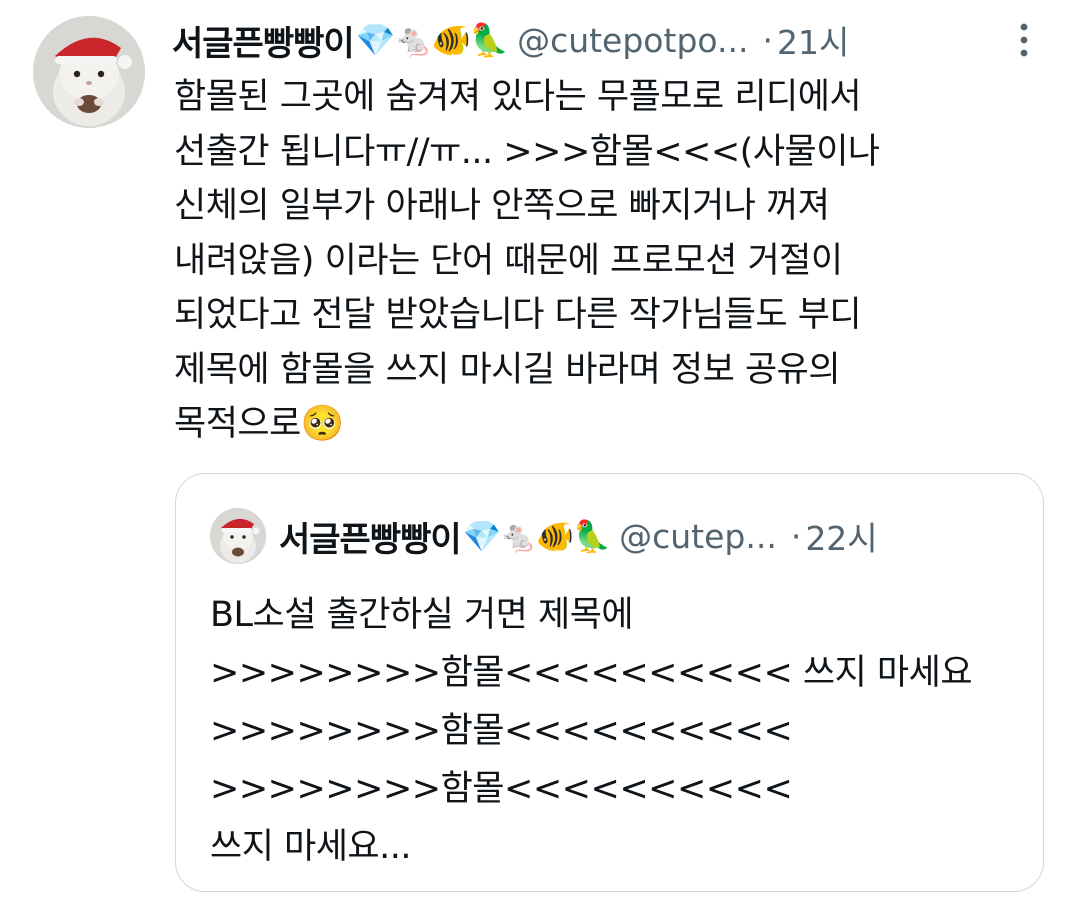  I want to click on quoted-author-avatar, so click(238, 536).